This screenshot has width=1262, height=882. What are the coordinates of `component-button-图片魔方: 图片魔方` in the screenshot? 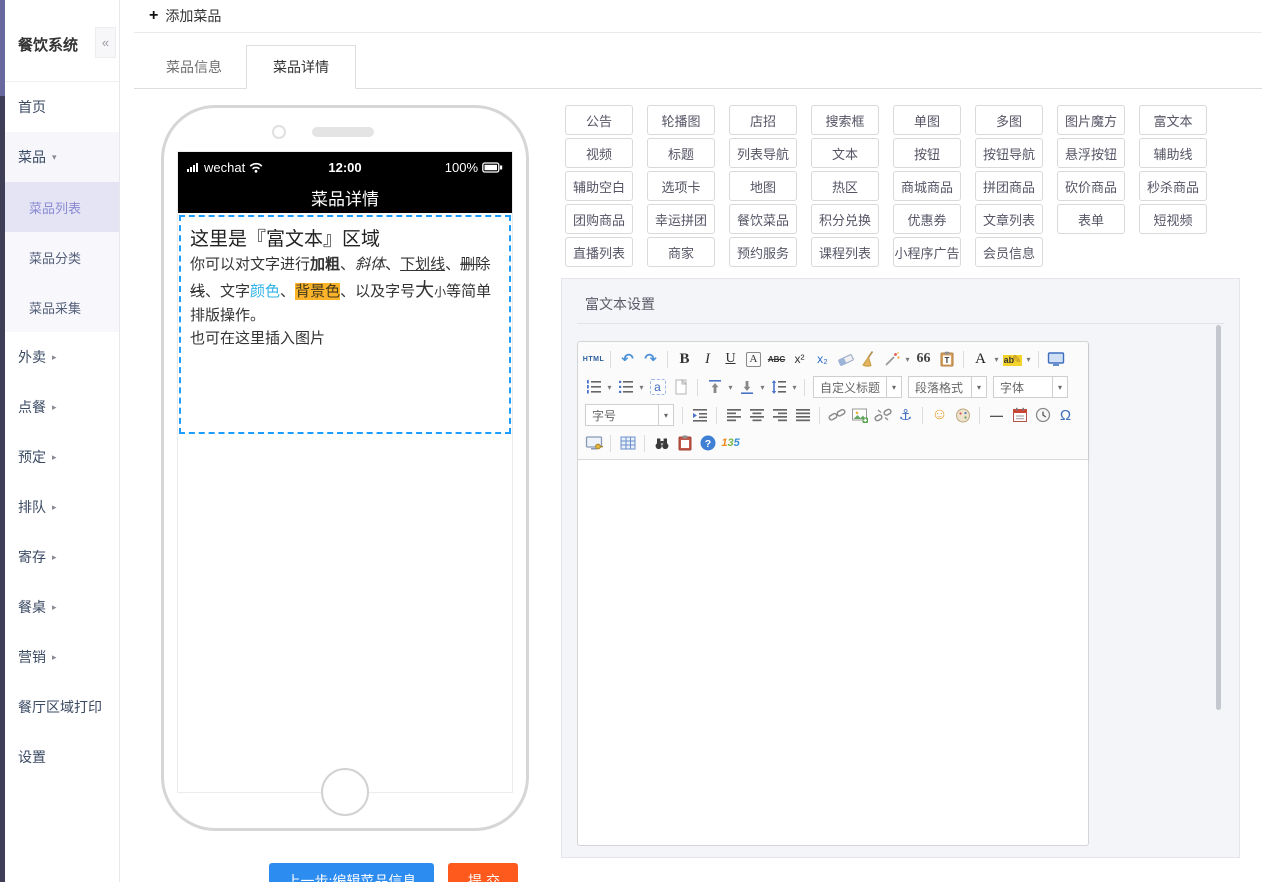 It's located at (1091, 120).